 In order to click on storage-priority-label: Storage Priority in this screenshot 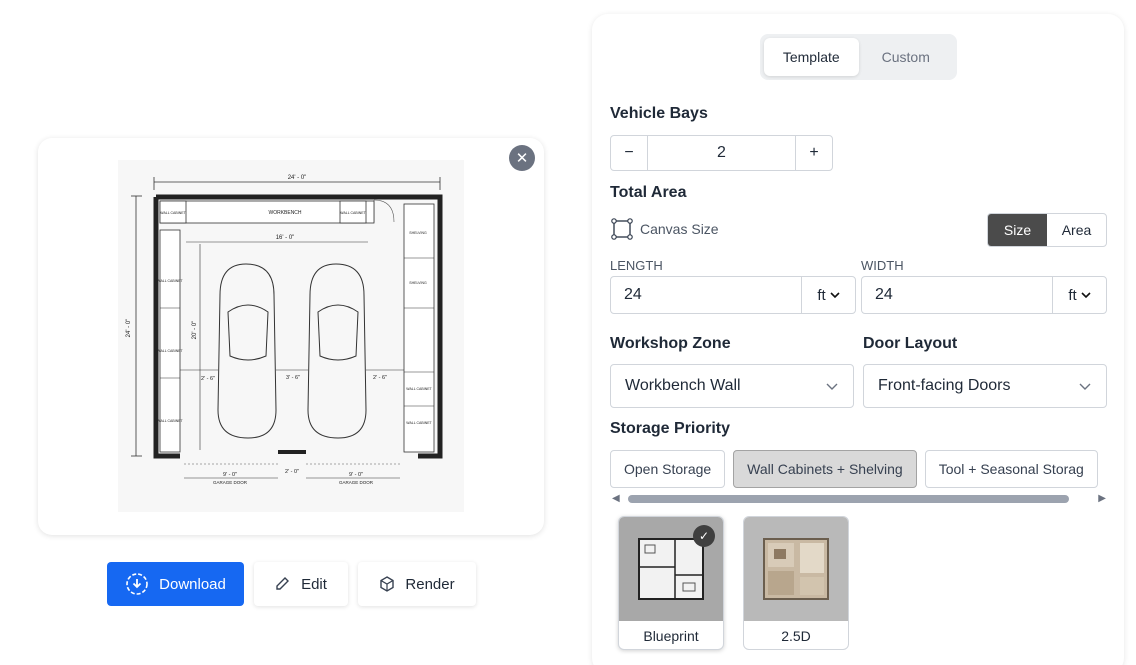, I will do `click(670, 428)`.